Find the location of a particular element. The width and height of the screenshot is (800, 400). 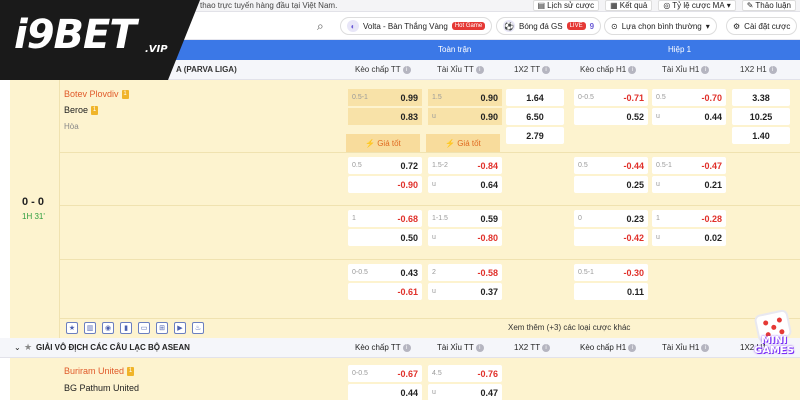

first-half-header: Hiệp 1 is located at coordinates (680, 49).